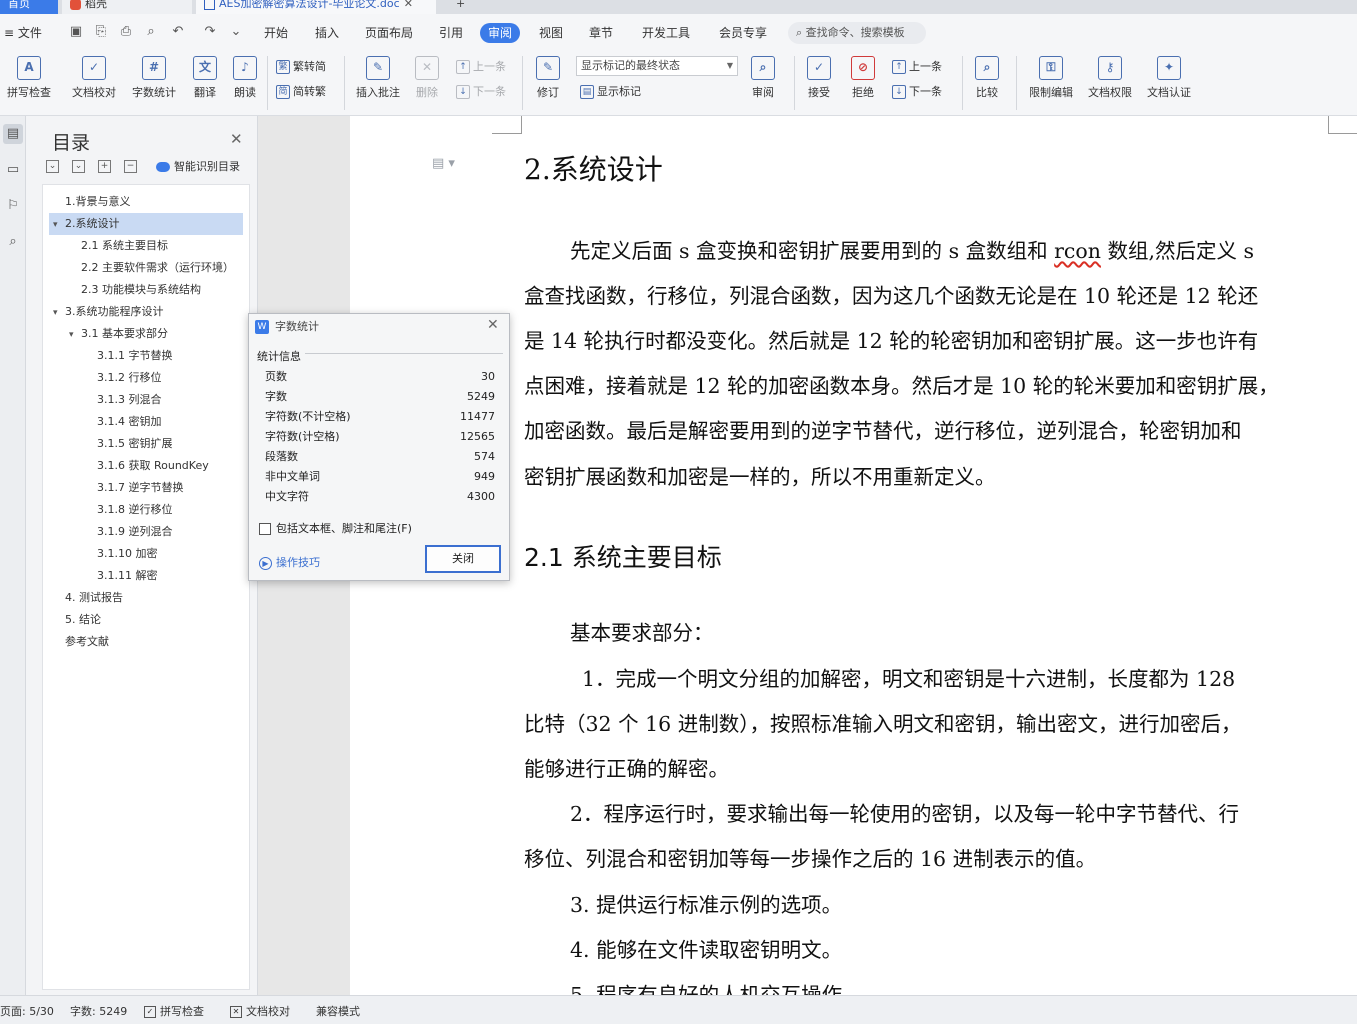  I want to click on help-icon: ▶, so click(265, 563).